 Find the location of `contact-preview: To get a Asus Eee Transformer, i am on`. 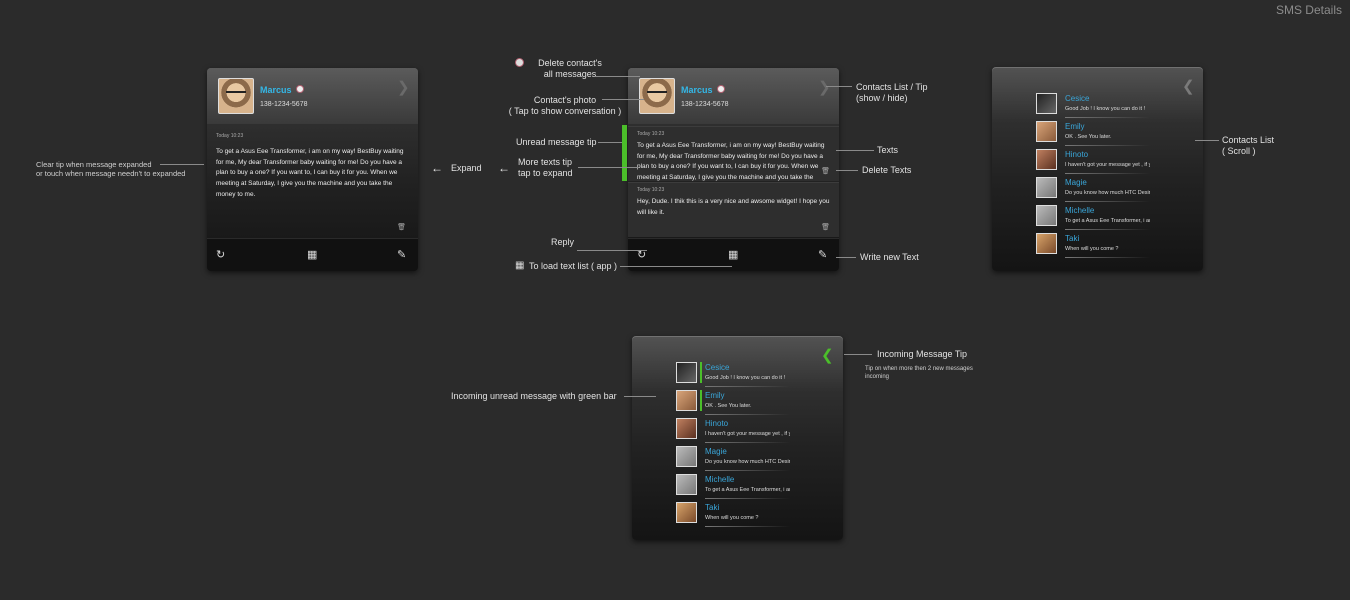

contact-preview: To get a Asus Eee Transformer, i am on is located at coordinates (1107, 221).